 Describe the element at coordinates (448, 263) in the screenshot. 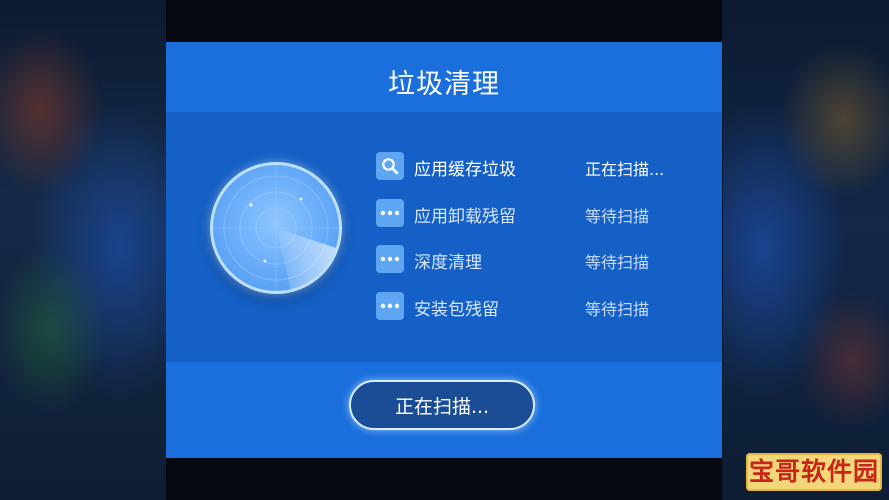

I see `scan-item-label: 深度清理` at that location.